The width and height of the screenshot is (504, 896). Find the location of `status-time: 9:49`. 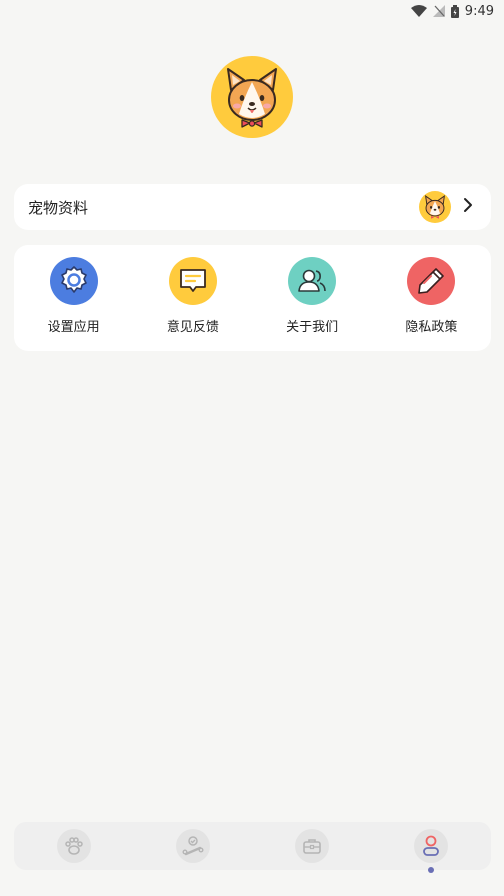

status-time: 9:49 is located at coordinates (479, 11).